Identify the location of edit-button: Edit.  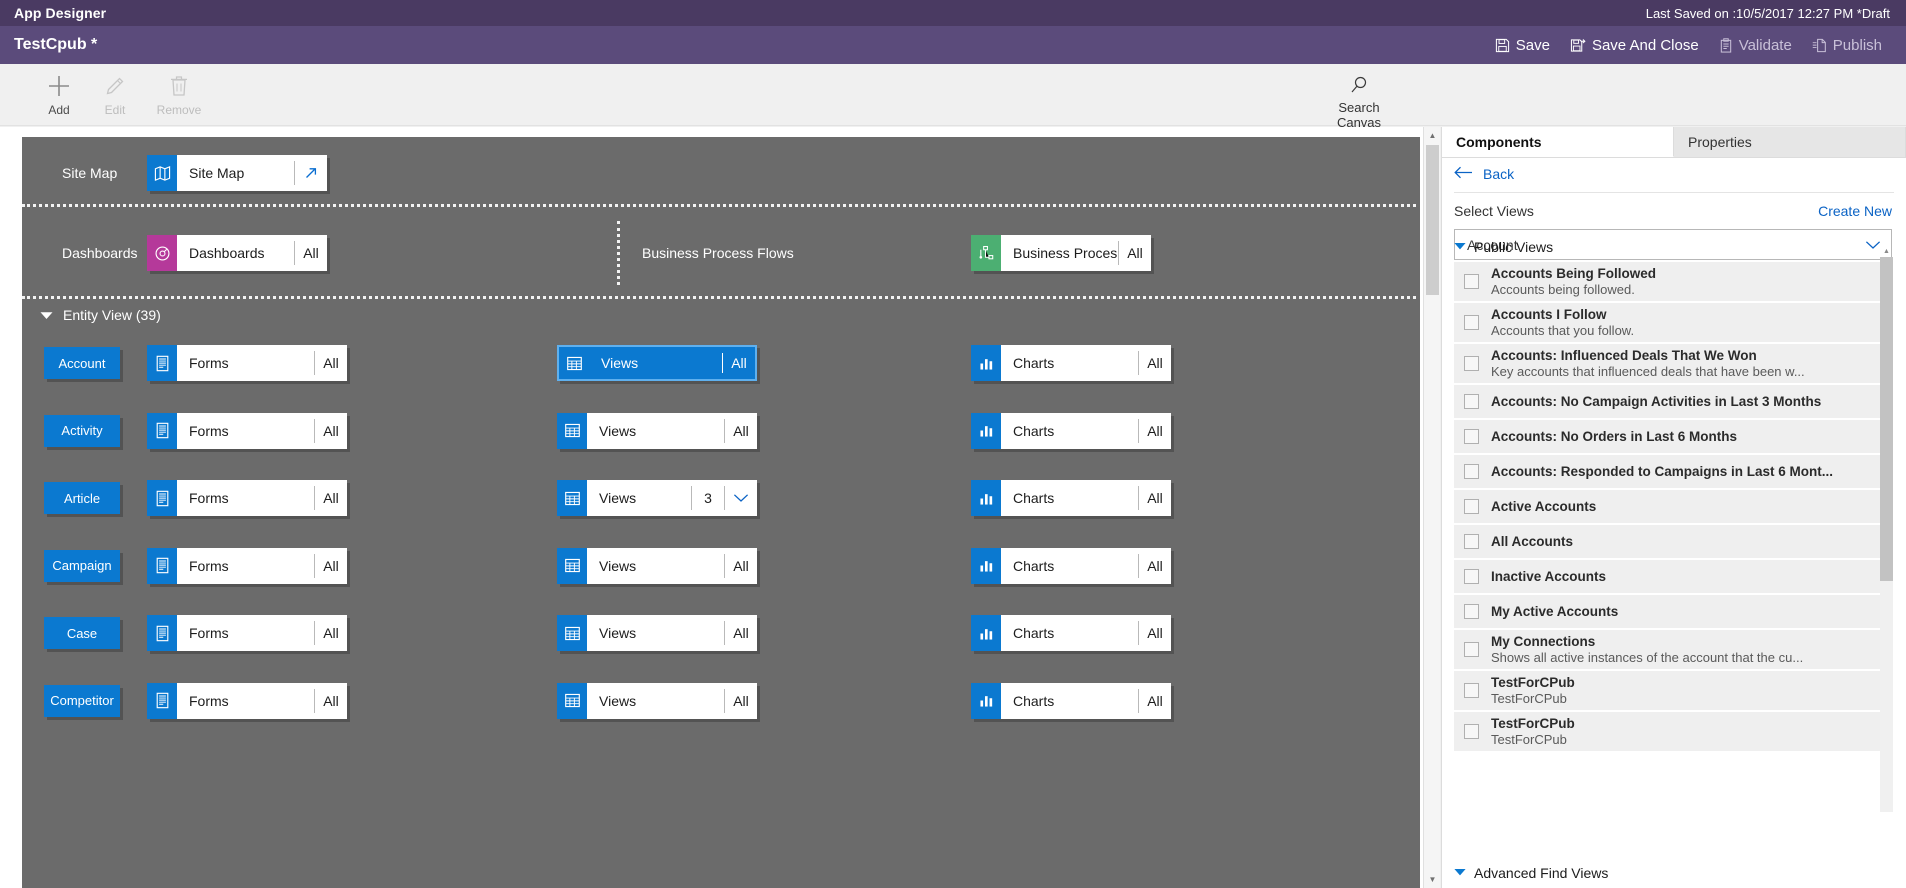
(115, 93).